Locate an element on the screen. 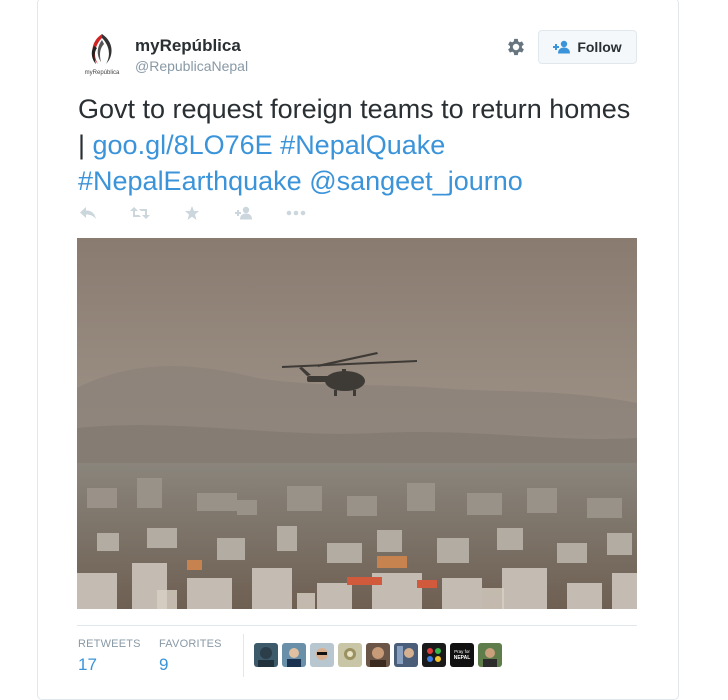 Image resolution: width=728 pixels, height=700 pixels. svg-text: myRepública is located at coordinates (102, 73).